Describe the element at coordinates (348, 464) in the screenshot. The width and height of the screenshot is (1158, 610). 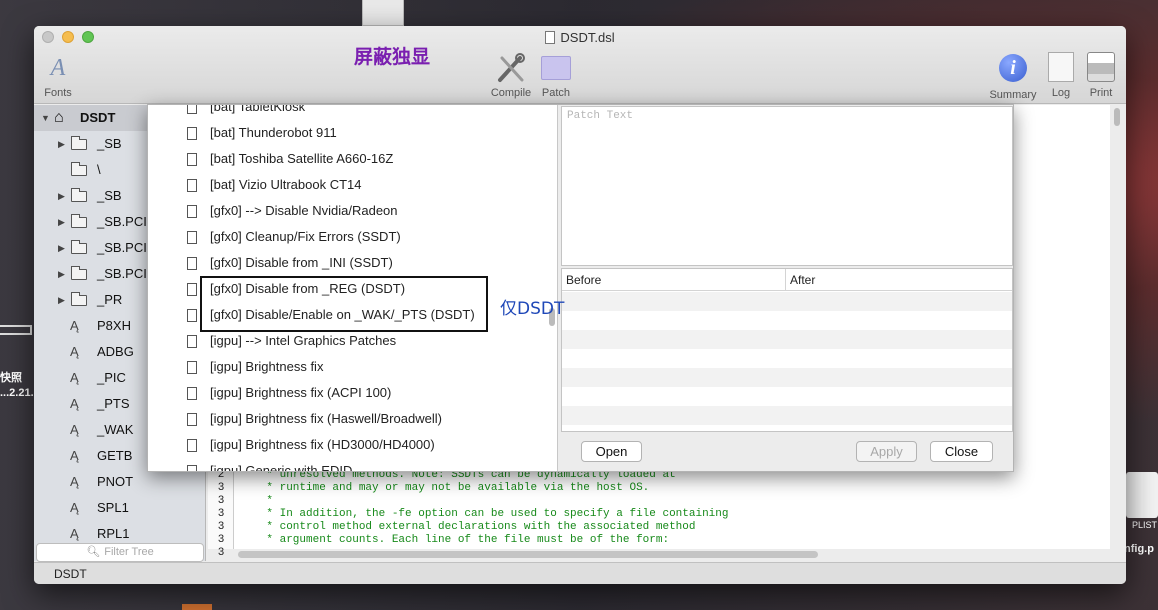
I see `patch-list-item: [igpu] Generic with EDID` at that location.